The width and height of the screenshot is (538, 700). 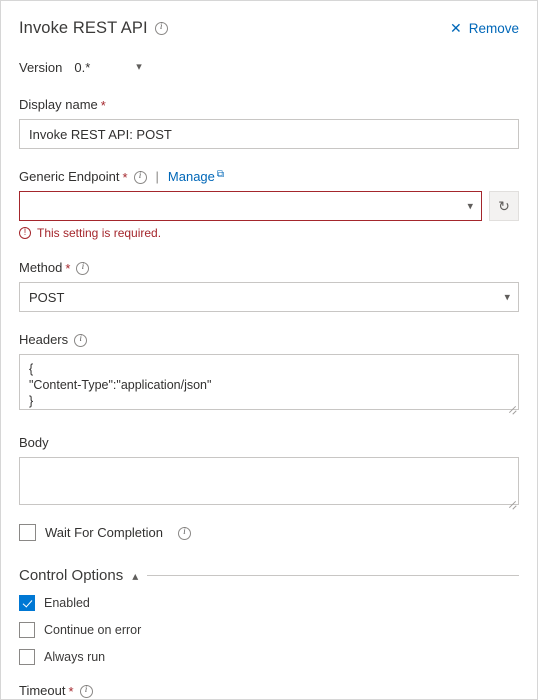 What do you see at coordinates (34, 442) in the screenshot?
I see `body-label: Body` at bounding box center [34, 442].